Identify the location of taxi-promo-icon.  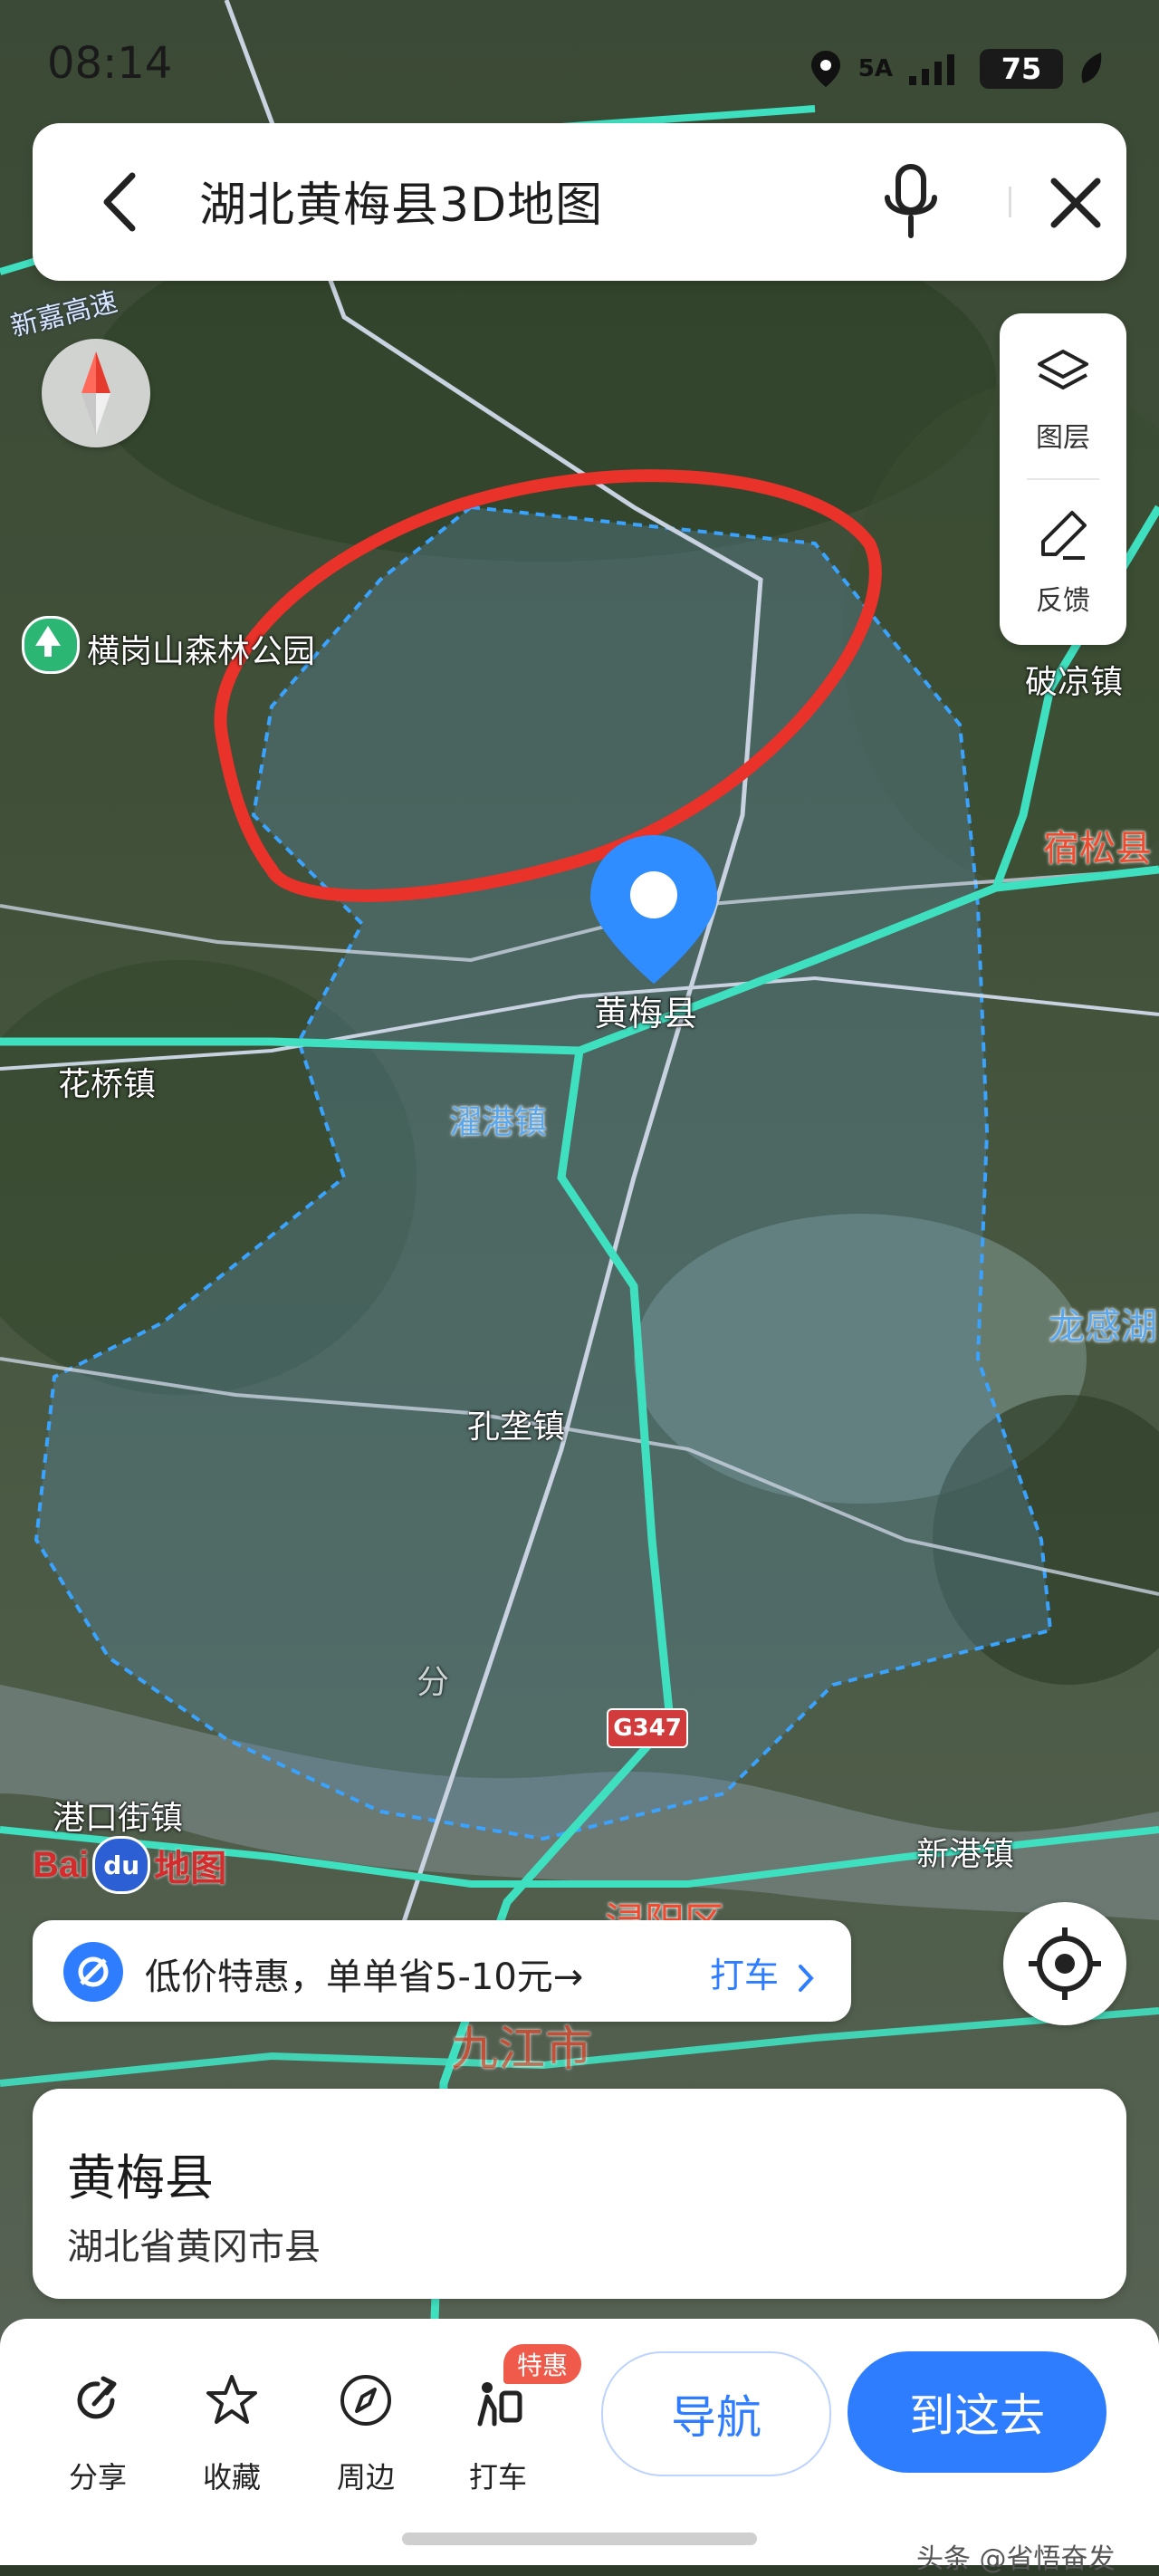
(93, 1972).